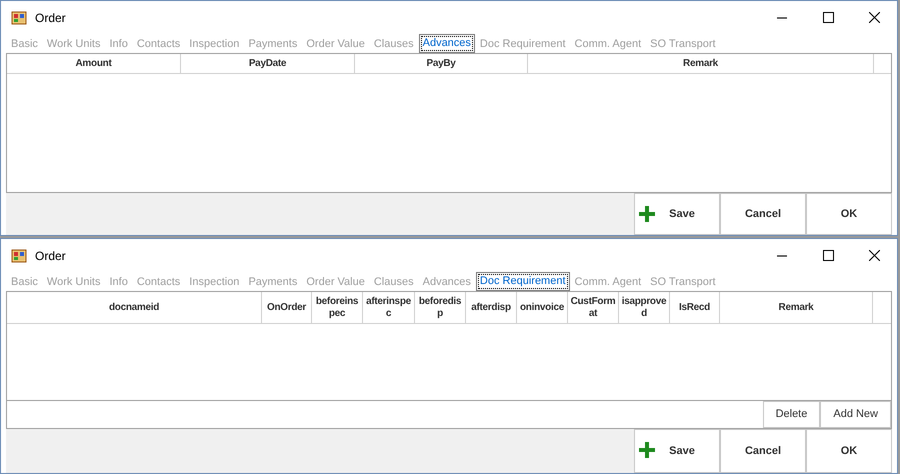 This screenshot has height=474, width=900. I want to click on column-header: docnameid, so click(134, 307).